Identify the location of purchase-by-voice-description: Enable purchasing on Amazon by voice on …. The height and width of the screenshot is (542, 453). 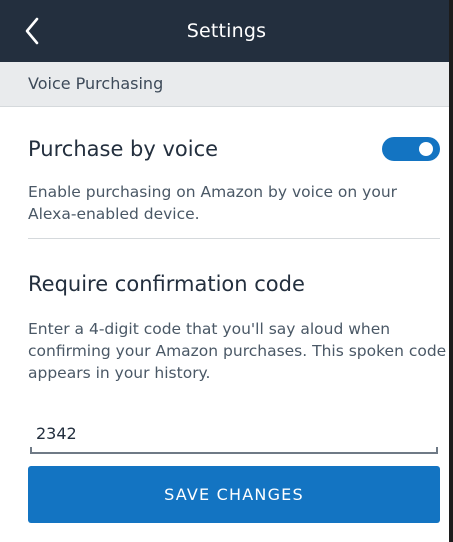
(213, 203).